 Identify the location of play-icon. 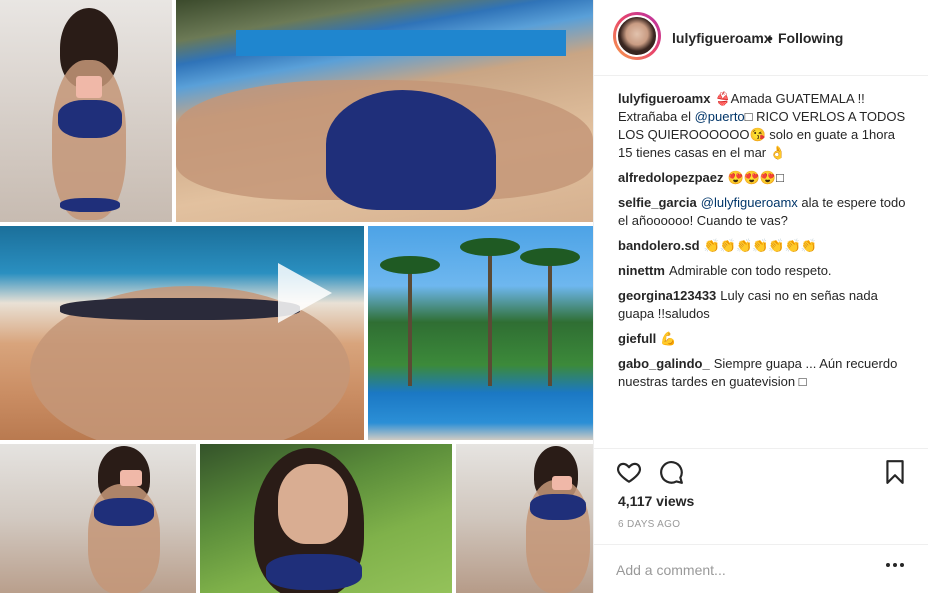
(302, 293).